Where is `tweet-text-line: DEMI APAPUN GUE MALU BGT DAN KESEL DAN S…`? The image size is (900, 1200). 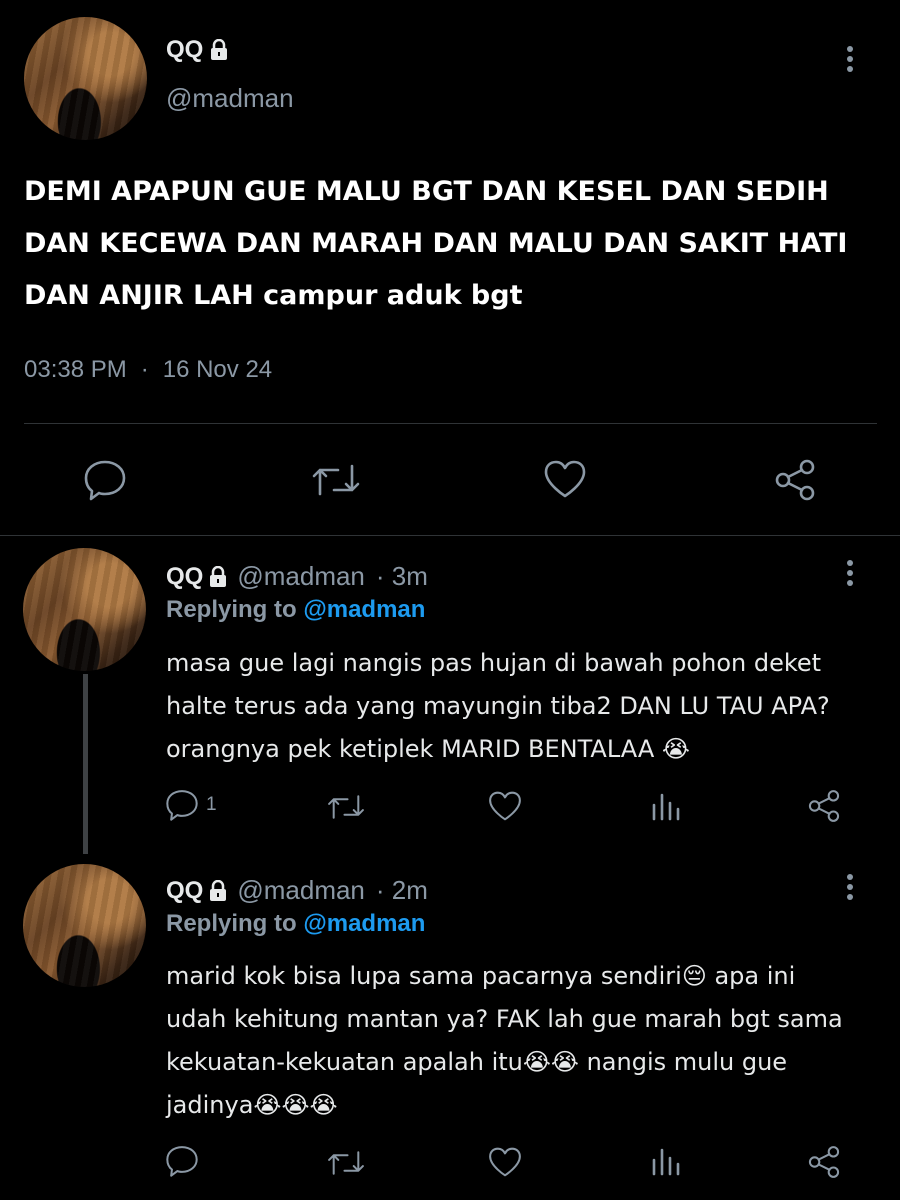 tweet-text-line: DEMI APAPUN GUE MALU BGT DAN KESEL DAN S… is located at coordinates (426, 191).